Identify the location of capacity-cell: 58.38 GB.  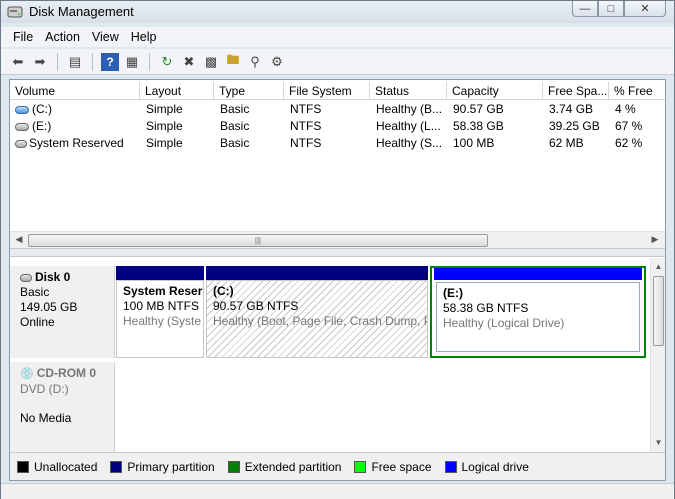
(478, 126).